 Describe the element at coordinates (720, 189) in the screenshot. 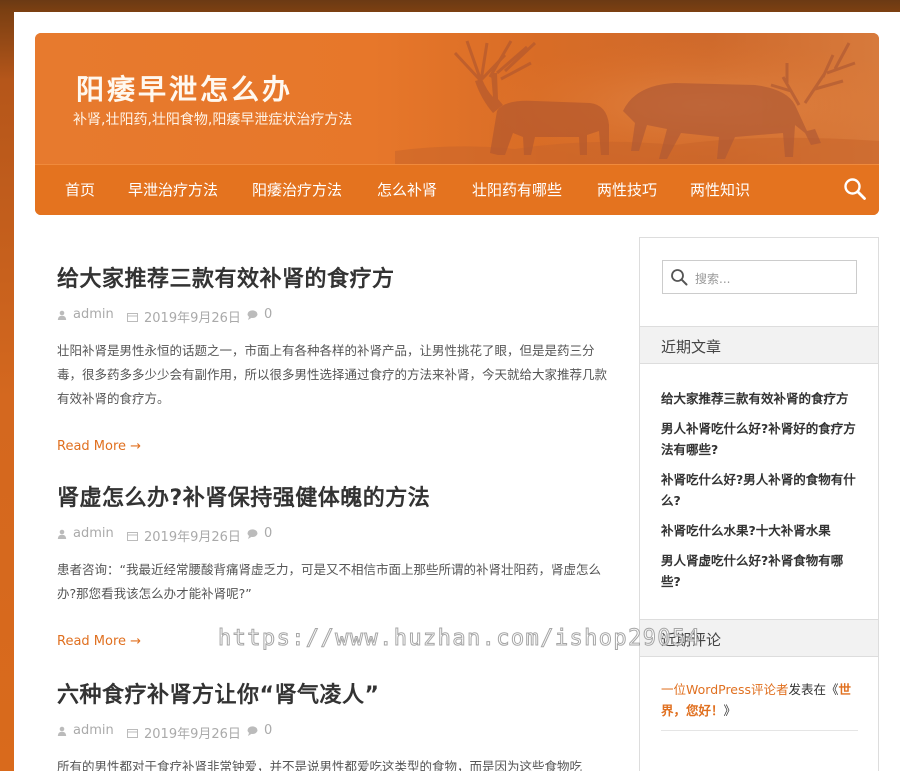

I see `nav-item-knowledge: 两性知识` at that location.